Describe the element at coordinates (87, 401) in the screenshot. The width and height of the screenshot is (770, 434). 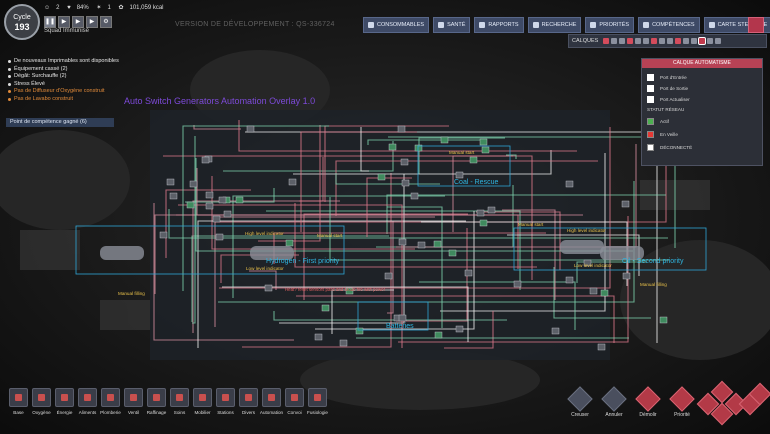
I see `build-category-food: Aliments` at that location.